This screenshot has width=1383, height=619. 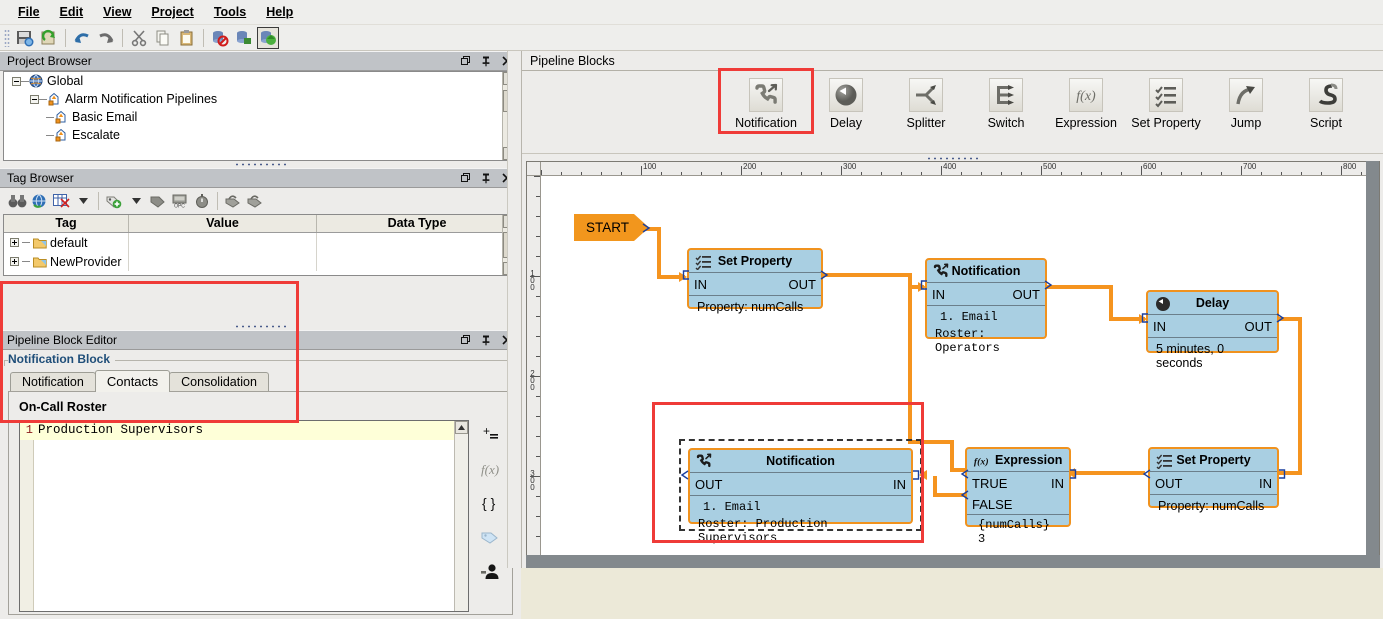 I want to click on palette-item-set-property: Set Property, so click(x=1166, y=104).